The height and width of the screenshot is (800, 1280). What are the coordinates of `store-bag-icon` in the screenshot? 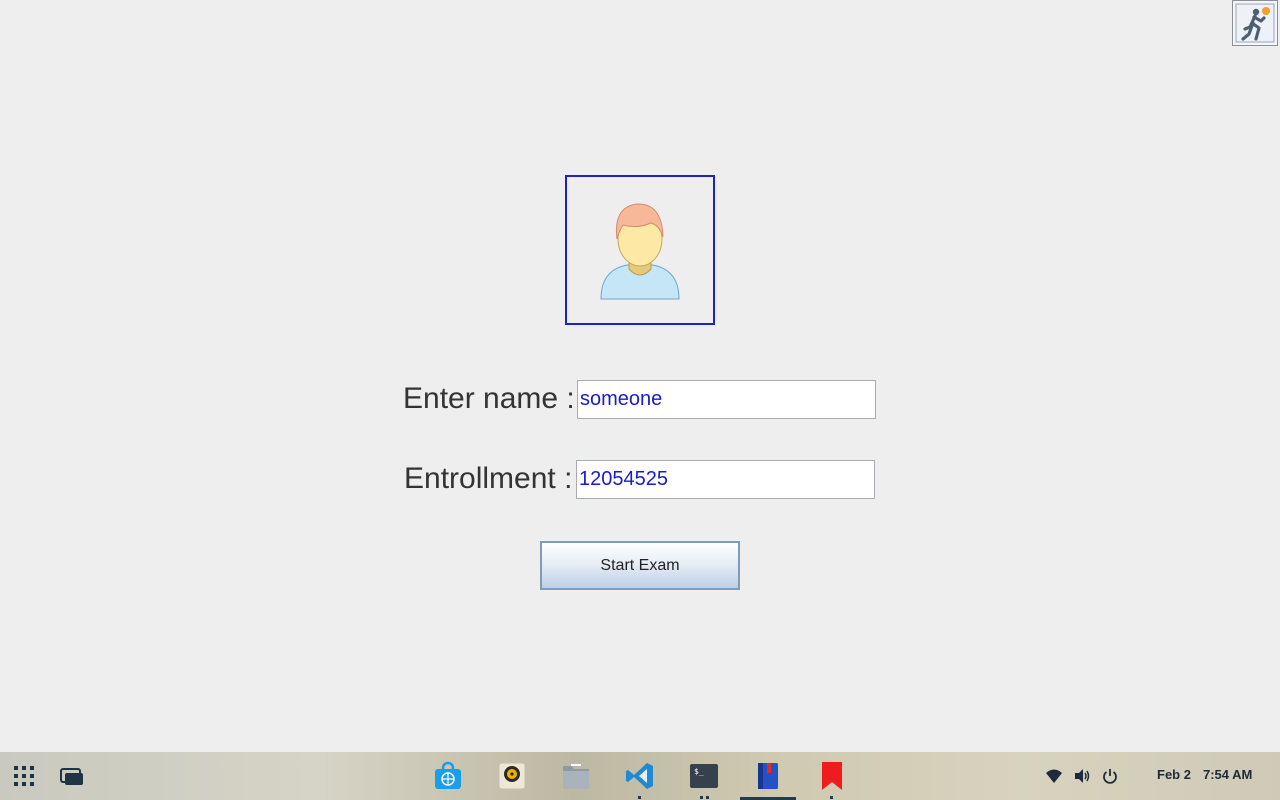 It's located at (448, 776).